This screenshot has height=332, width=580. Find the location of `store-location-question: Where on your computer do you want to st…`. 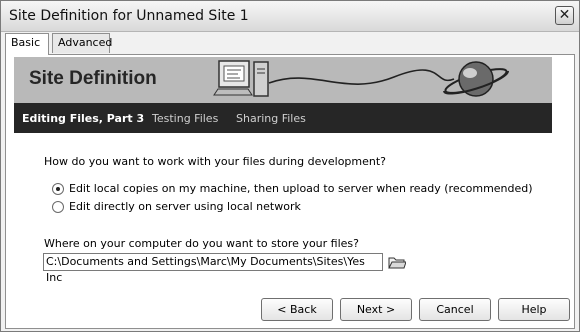

store-location-question: Where on your computer do you want to st… is located at coordinates (201, 243).